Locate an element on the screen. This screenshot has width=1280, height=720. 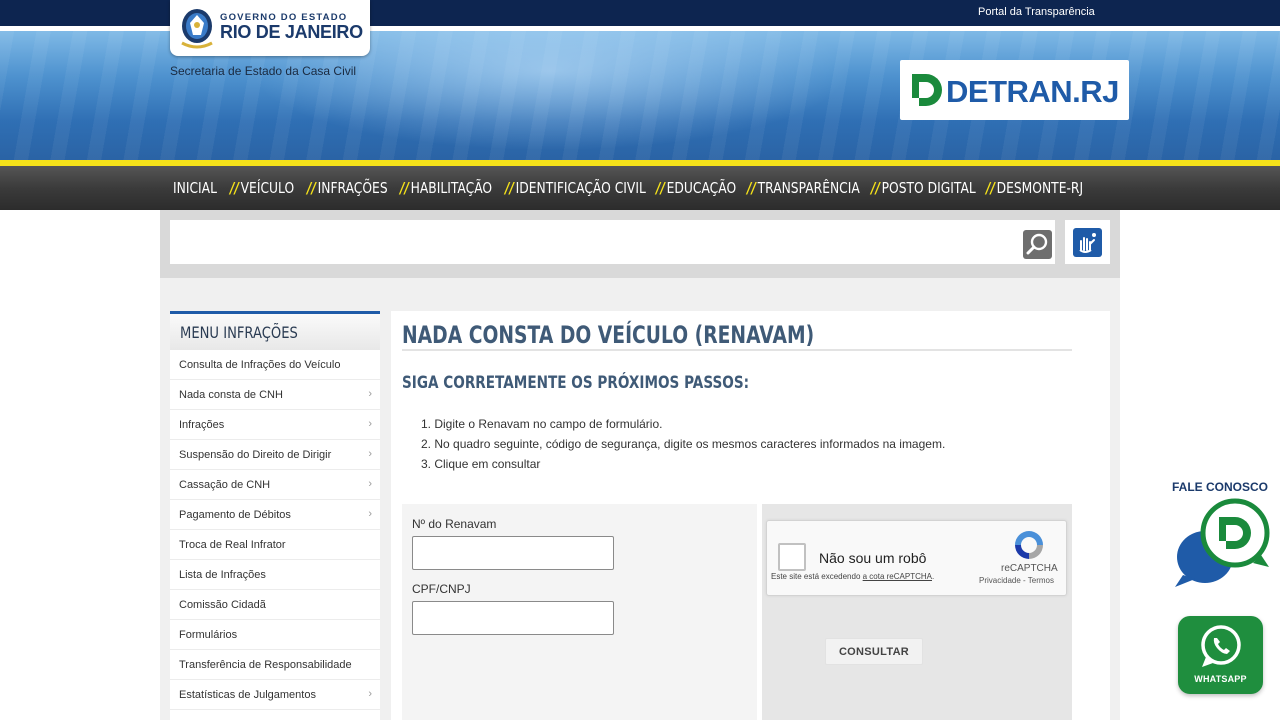
recaptcha-privacy-terms: Privacidade - Termos is located at coordinates (1016, 580).